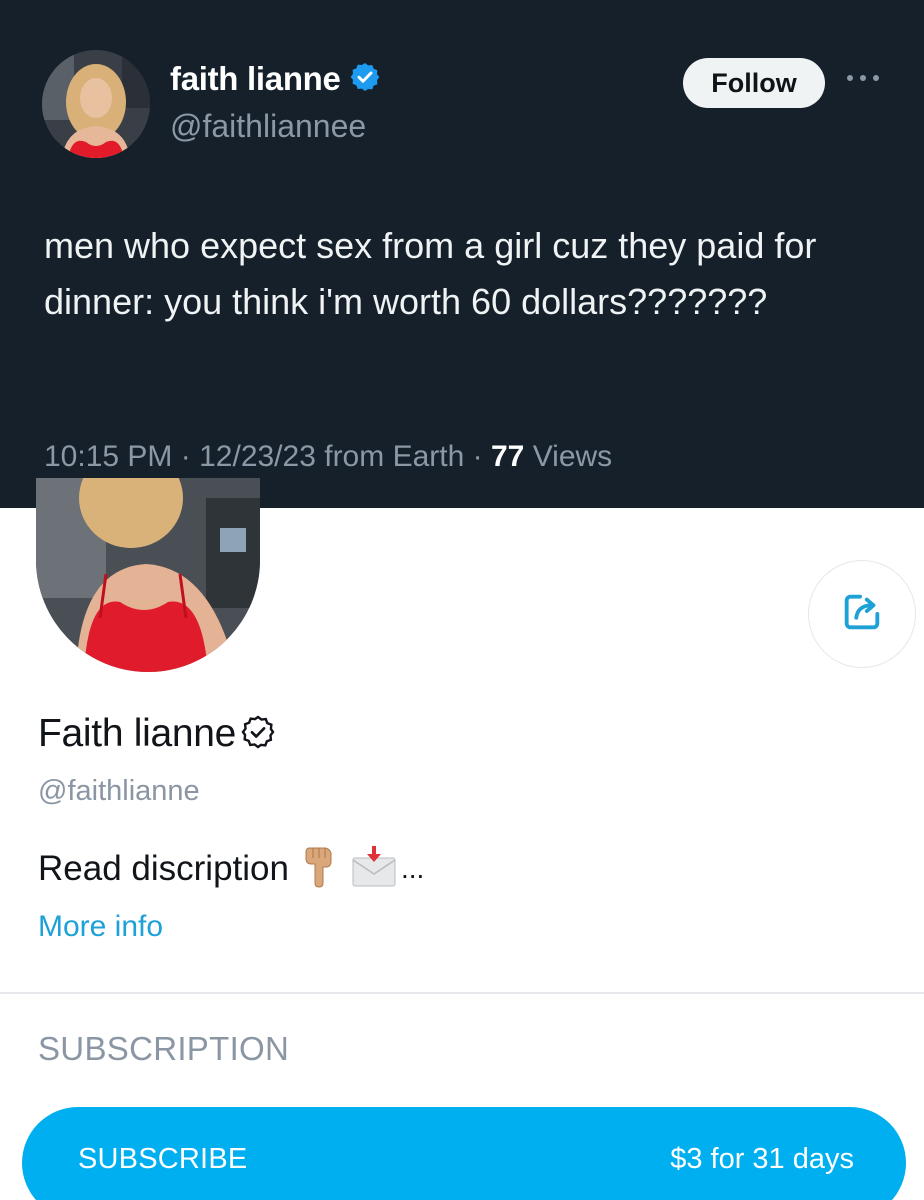 The height and width of the screenshot is (1200, 924). What do you see at coordinates (374, 868) in the screenshot?
I see `envelope-with-arrow-icon` at bounding box center [374, 868].